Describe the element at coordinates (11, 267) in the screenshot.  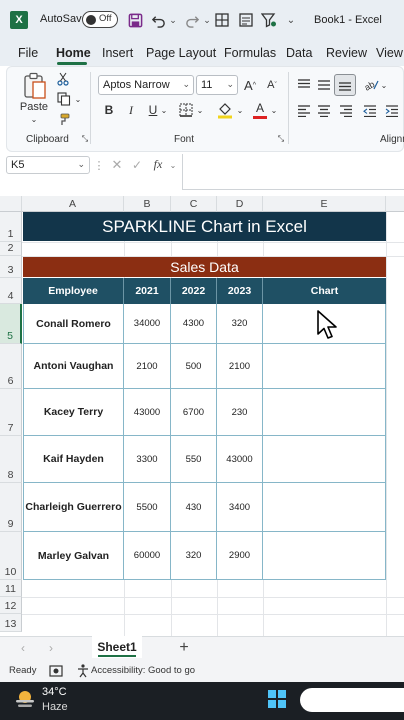
I see `row-header-3: 3` at that location.